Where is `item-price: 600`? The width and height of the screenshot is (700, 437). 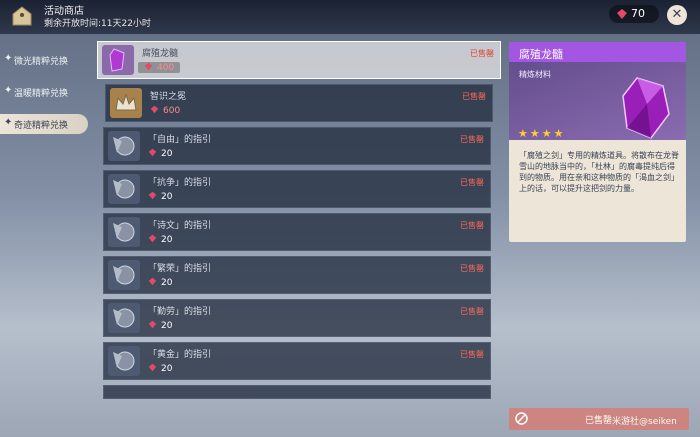
item-price: 600 is located at coordinates (165, 110).